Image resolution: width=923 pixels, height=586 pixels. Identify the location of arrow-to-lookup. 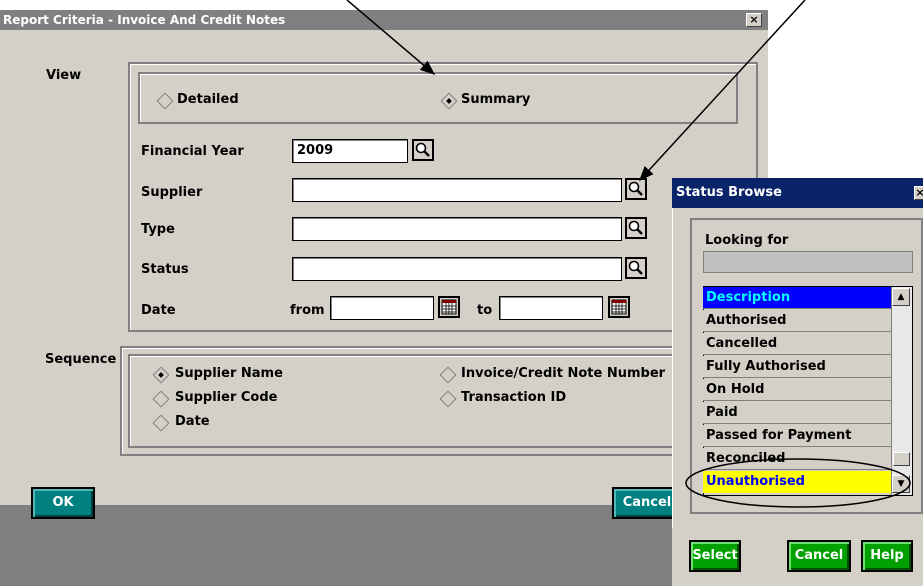
(722, 91).